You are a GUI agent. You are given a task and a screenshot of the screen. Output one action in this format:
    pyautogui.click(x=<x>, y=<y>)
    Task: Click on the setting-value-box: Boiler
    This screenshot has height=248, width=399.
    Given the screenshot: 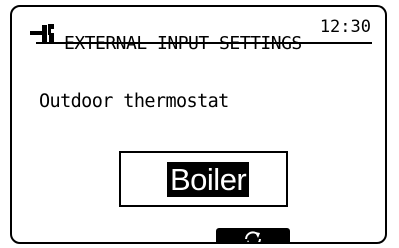 What is the action you would take?
    pyautogui.click(x=203, y=179)
    